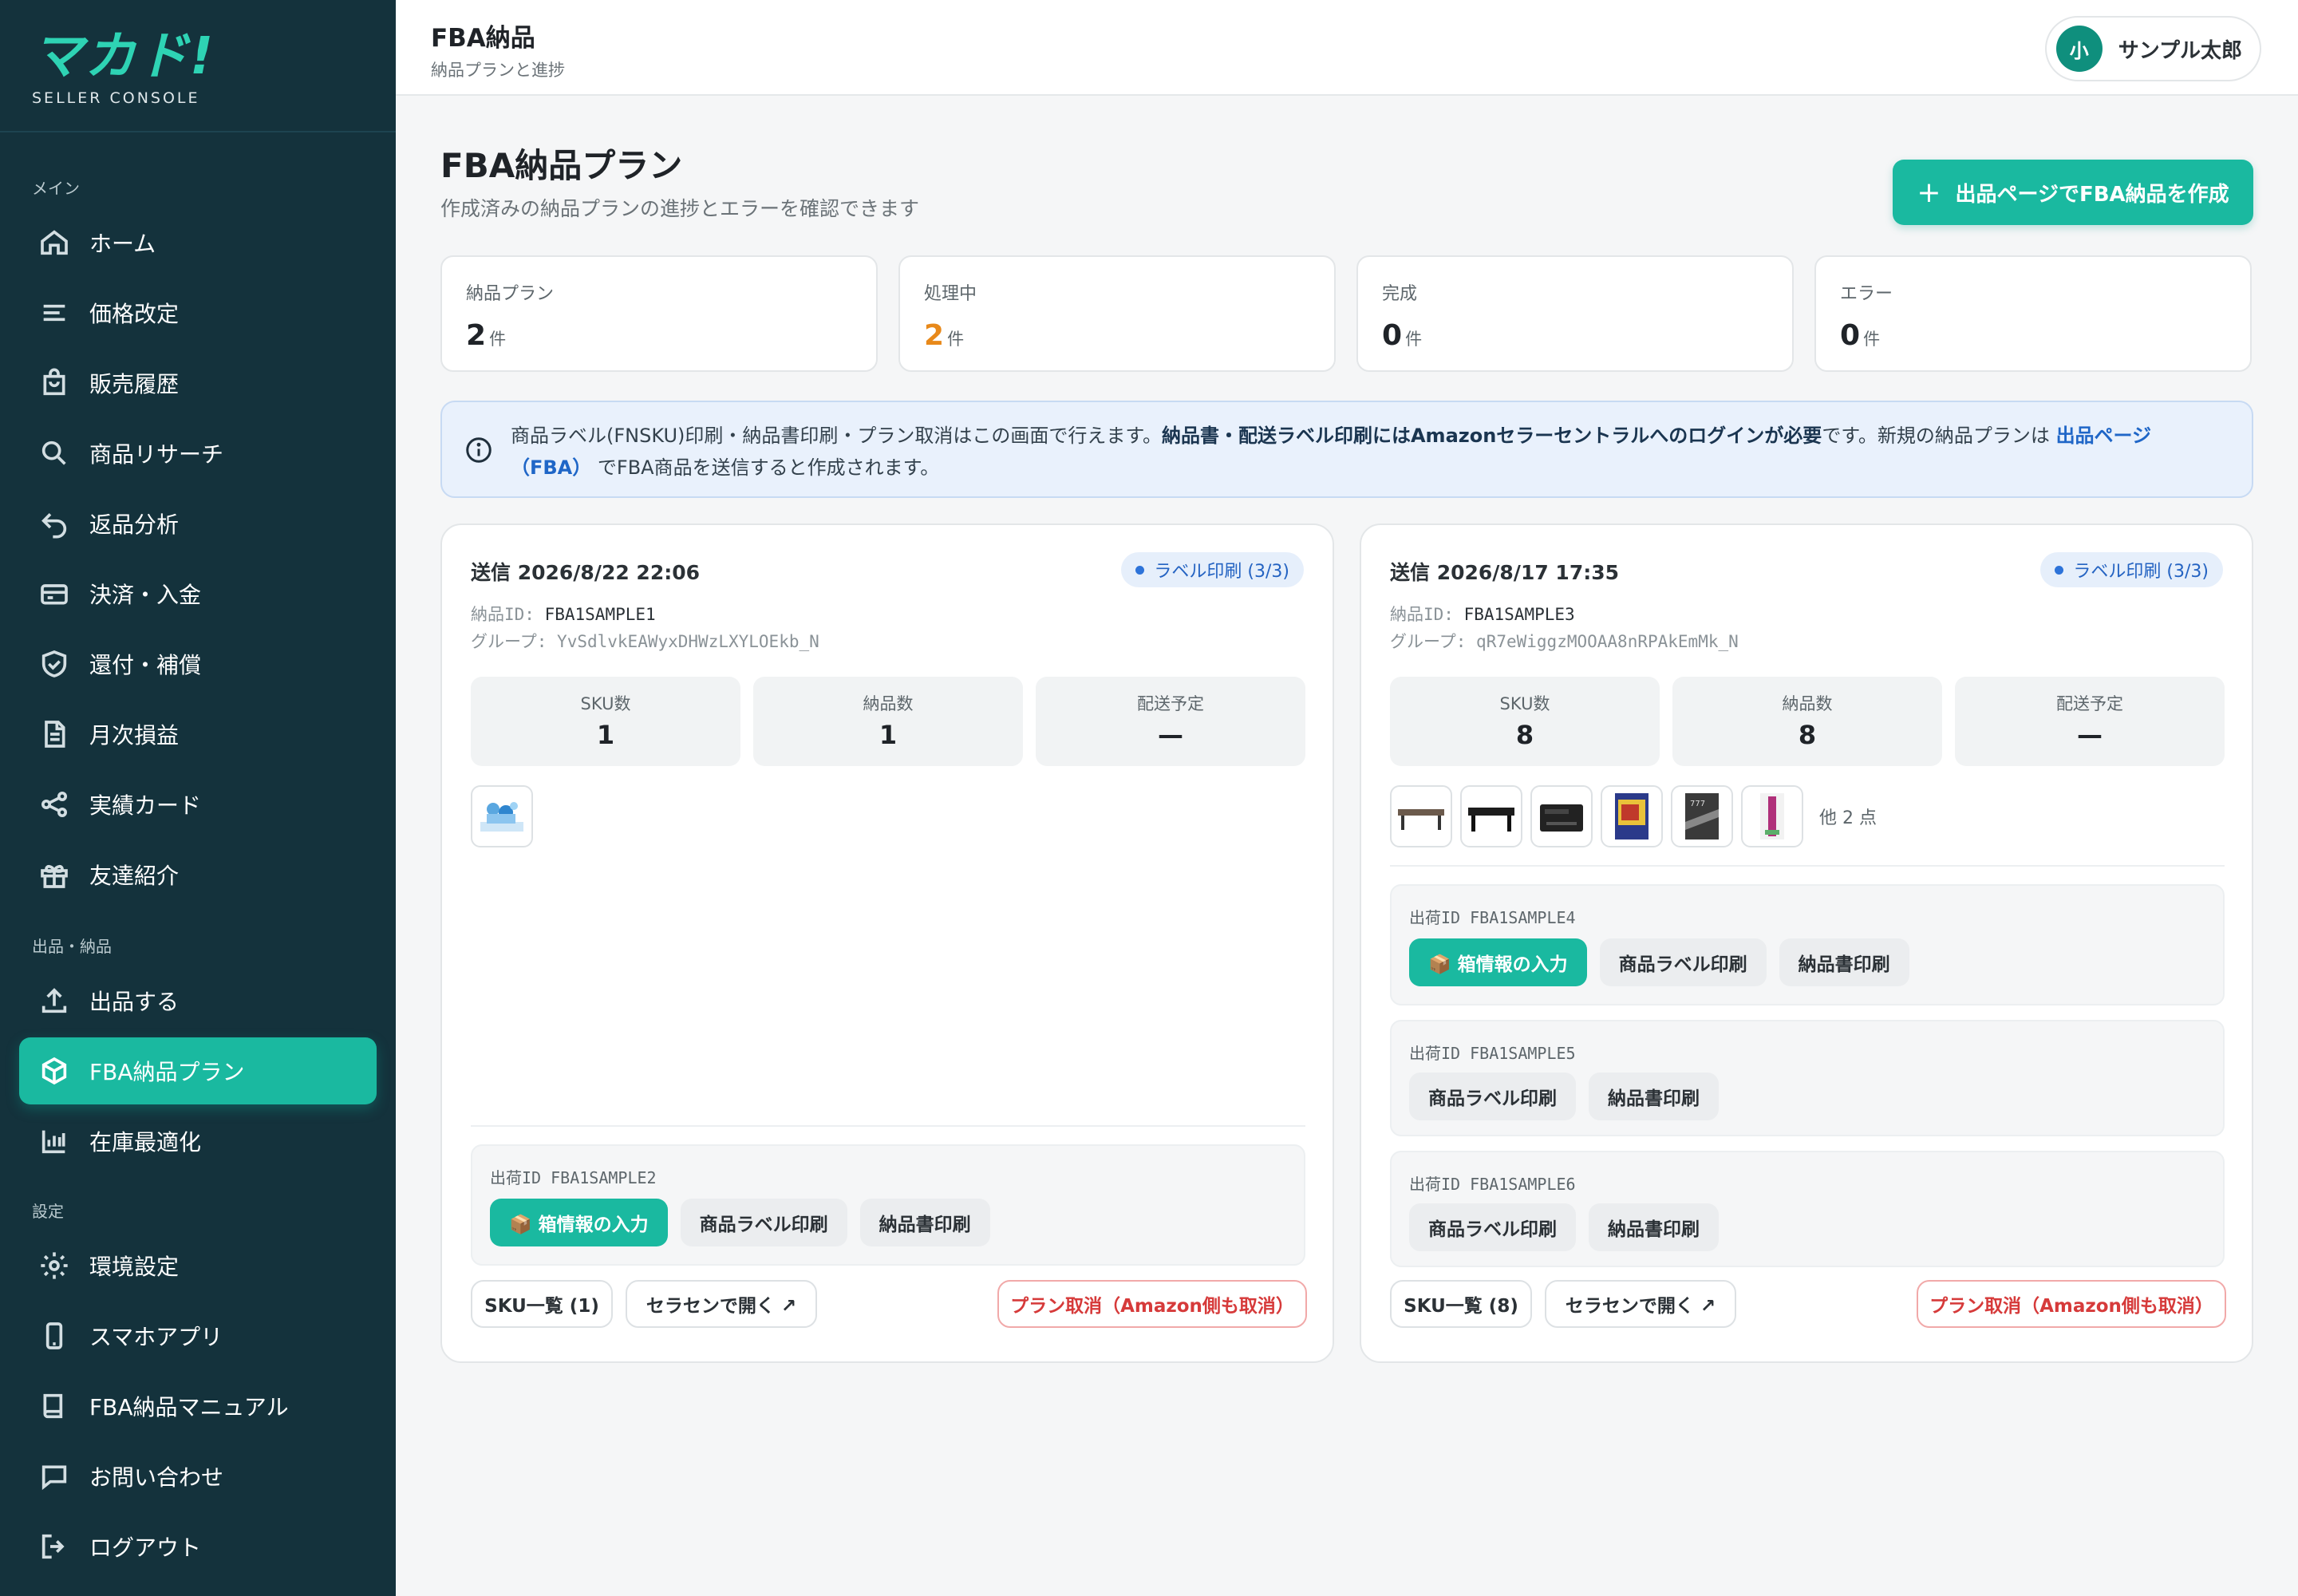  Describe the element at coordinates (645, 641) in the screenshot. I see `plan-group: グループ: YvSdlvkEAWyxDHWzLXYLOEkb_N` at that location.